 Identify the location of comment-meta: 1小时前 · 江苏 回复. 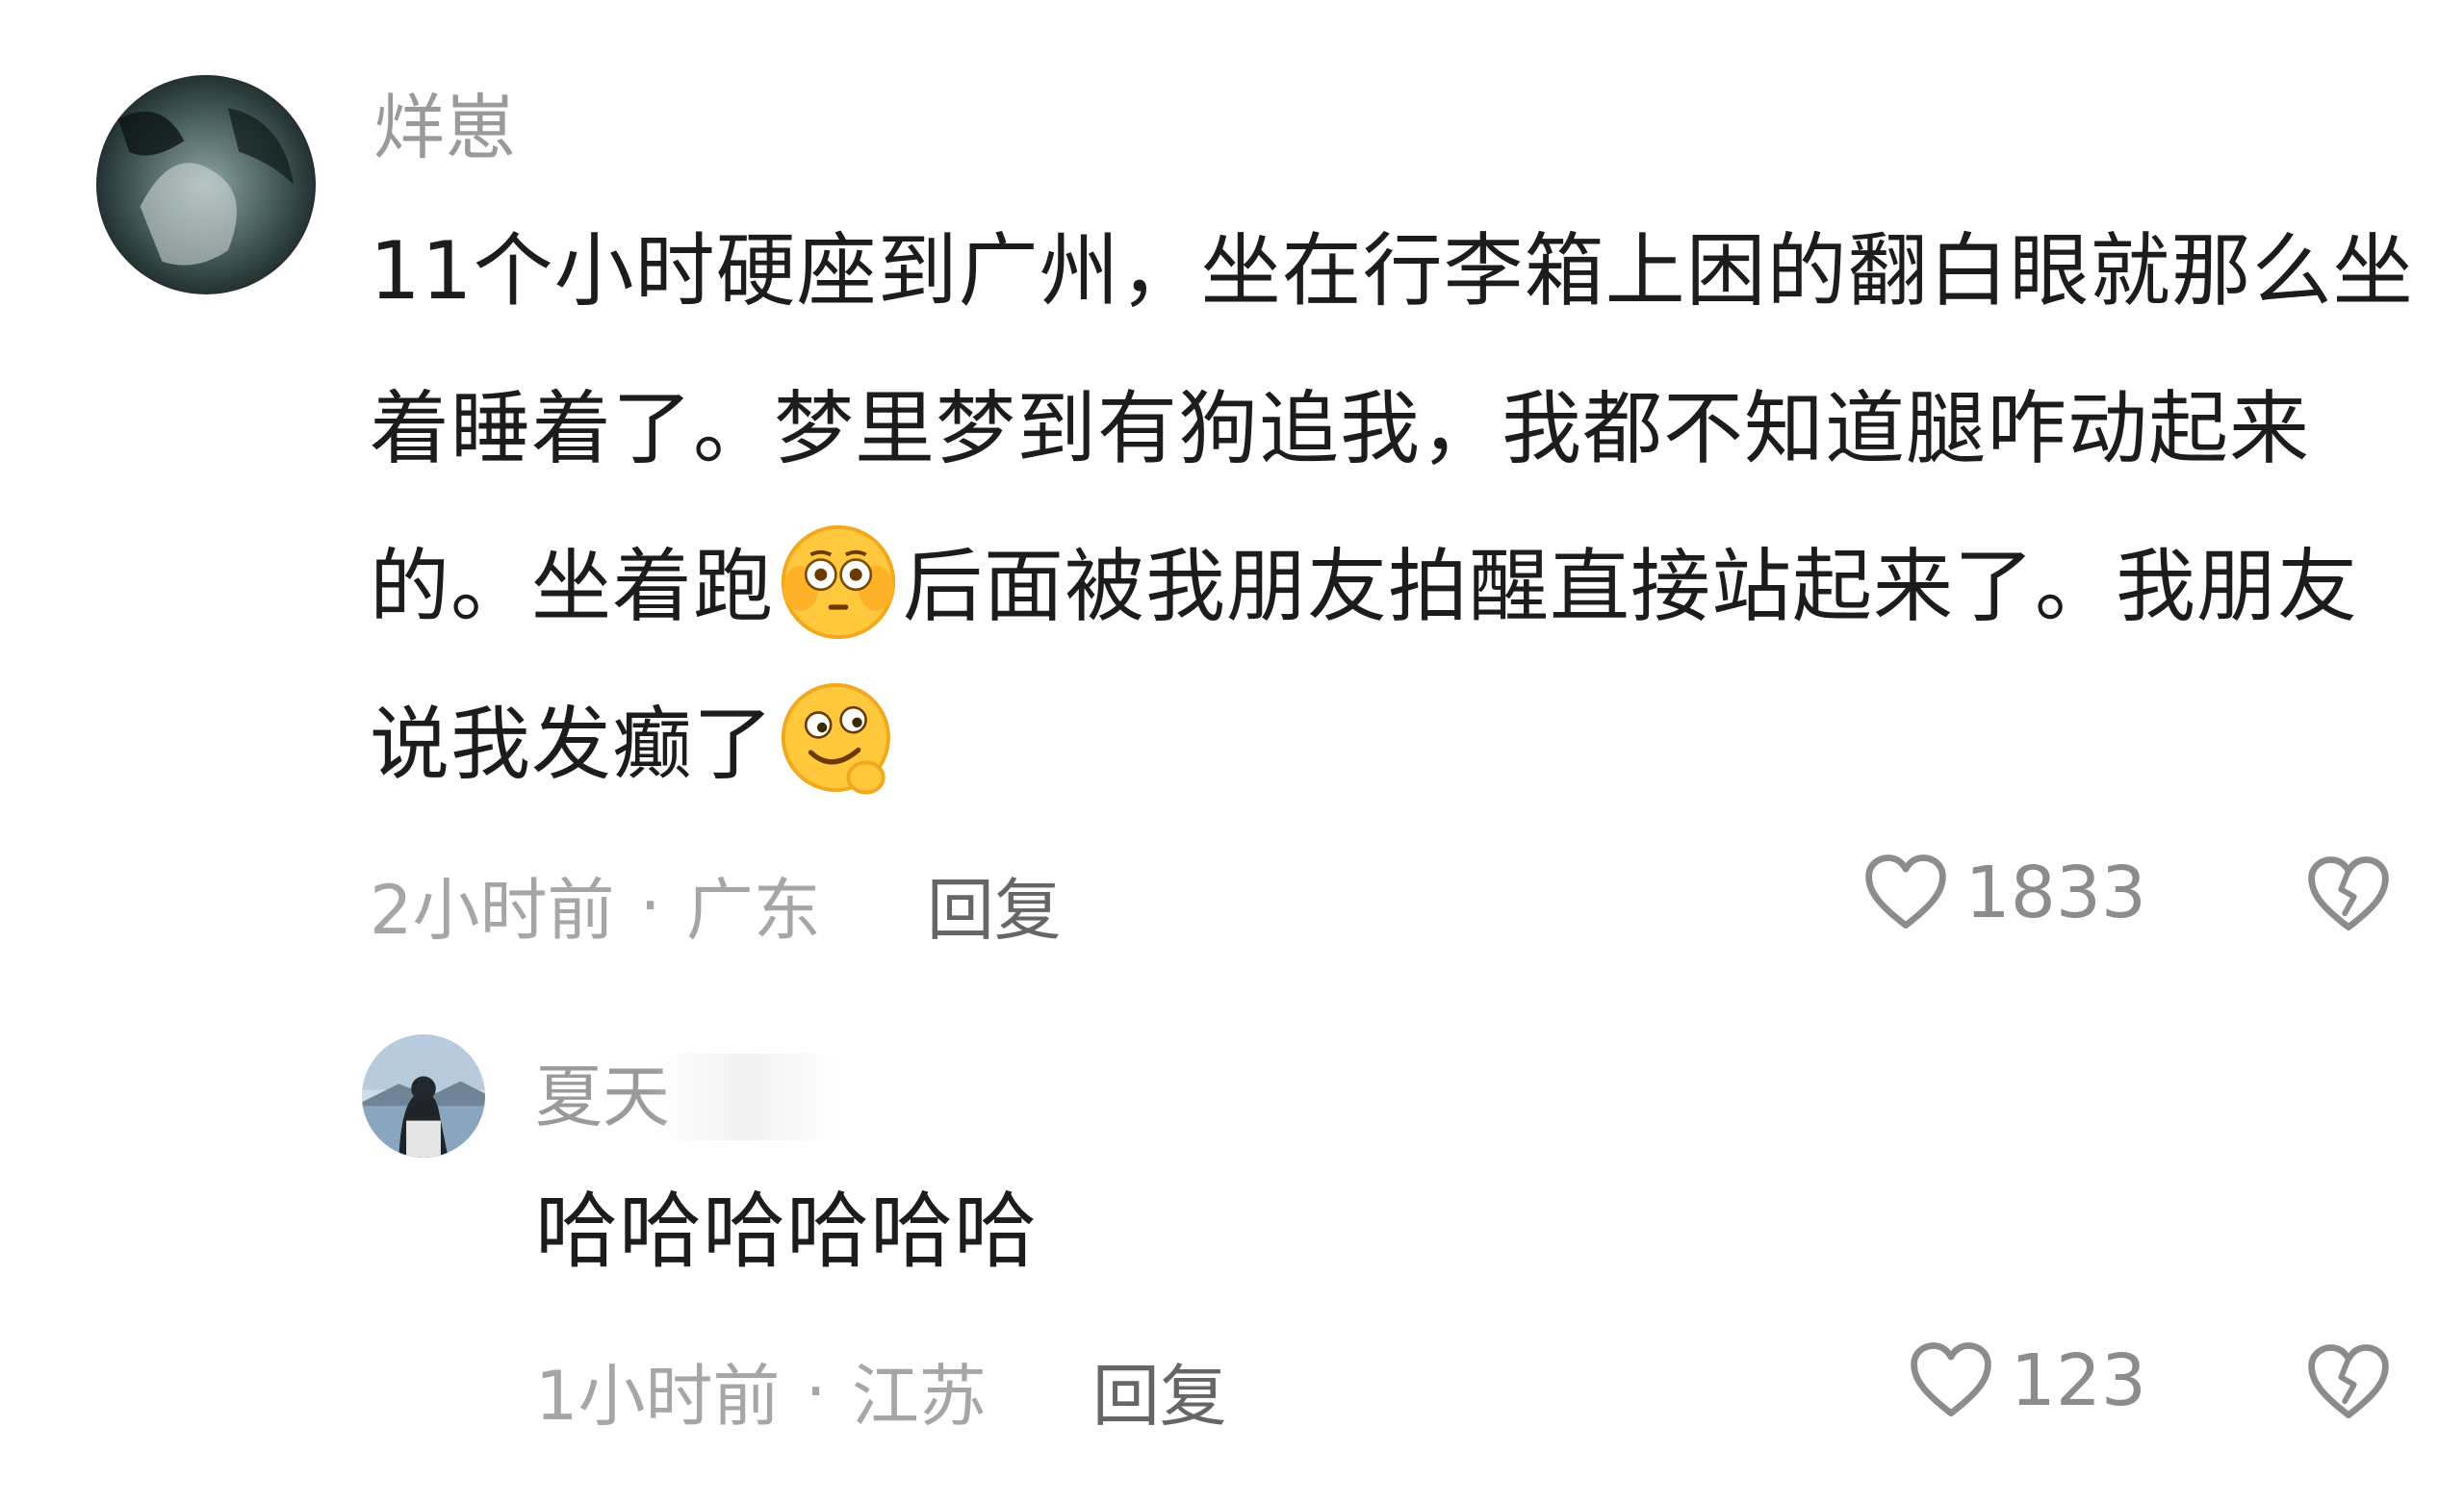
(881, 1391).